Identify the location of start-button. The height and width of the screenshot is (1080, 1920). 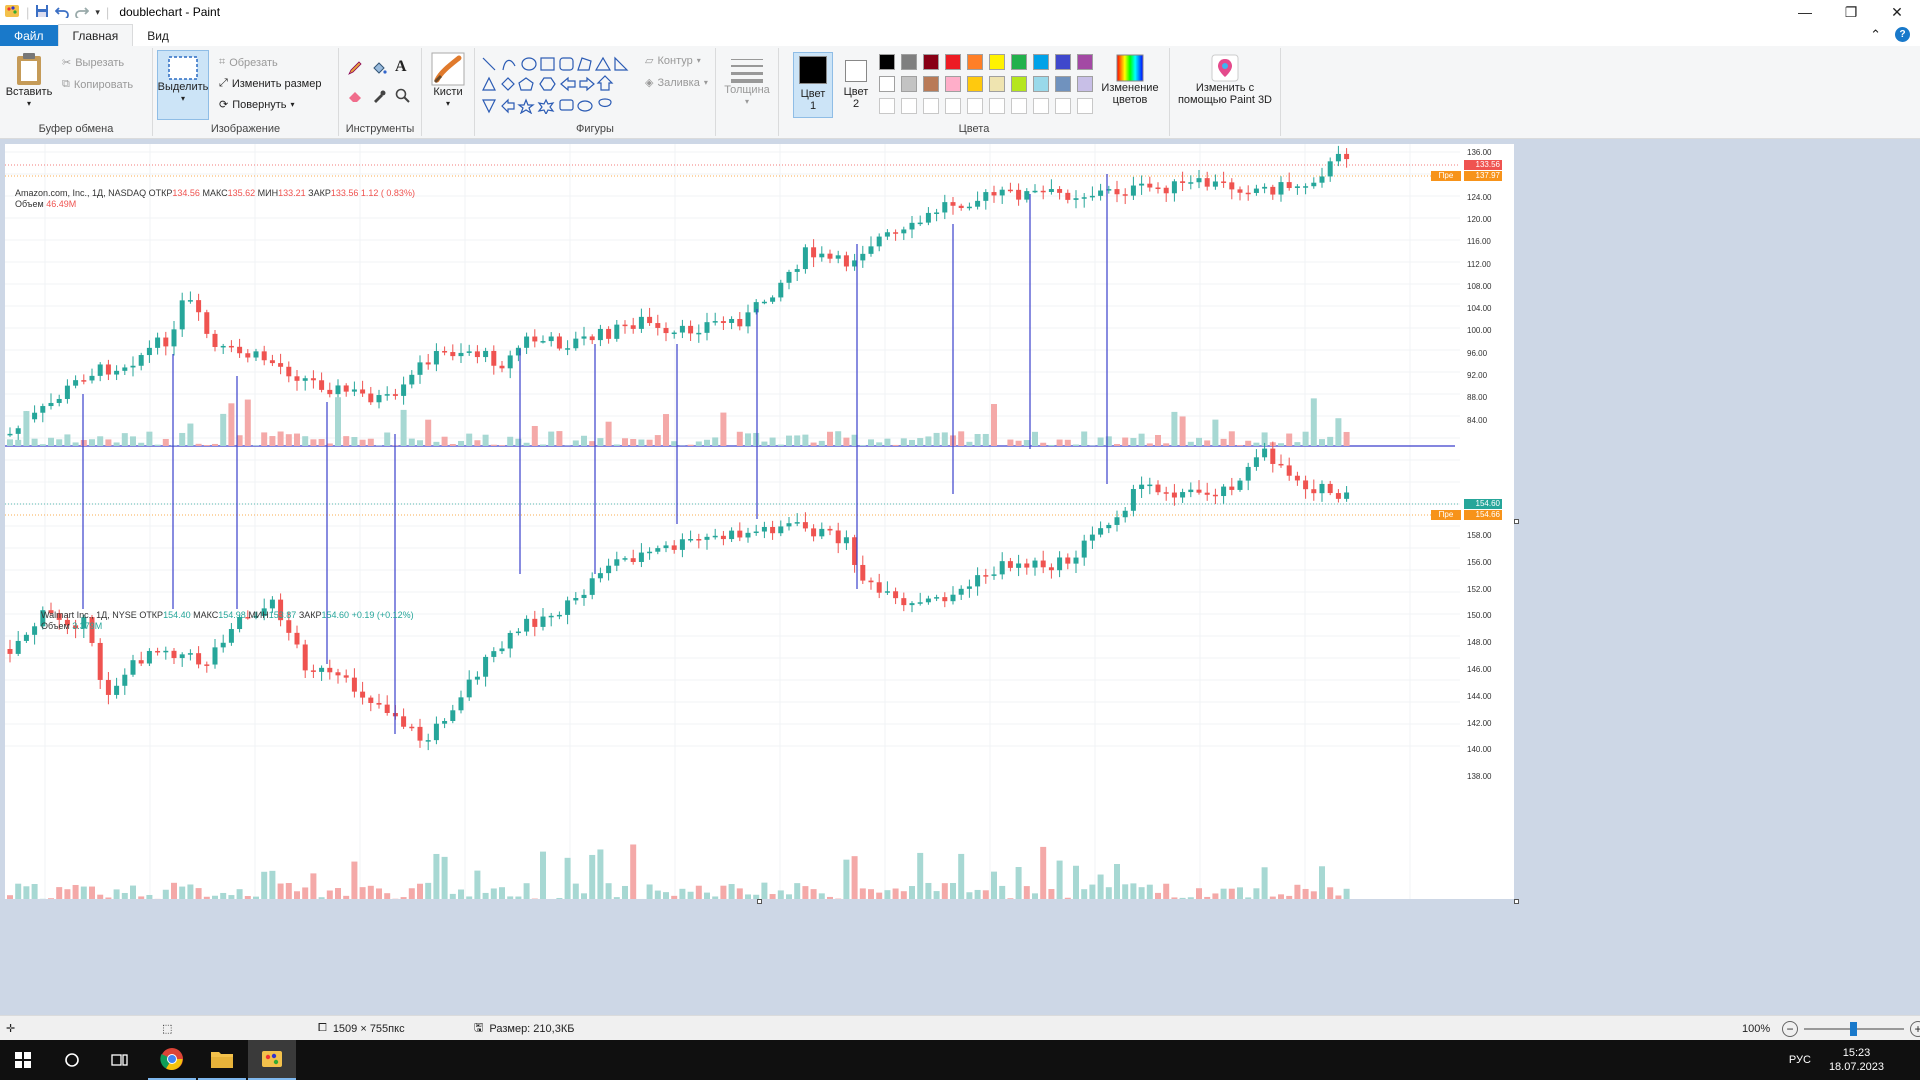
(23, 1060).